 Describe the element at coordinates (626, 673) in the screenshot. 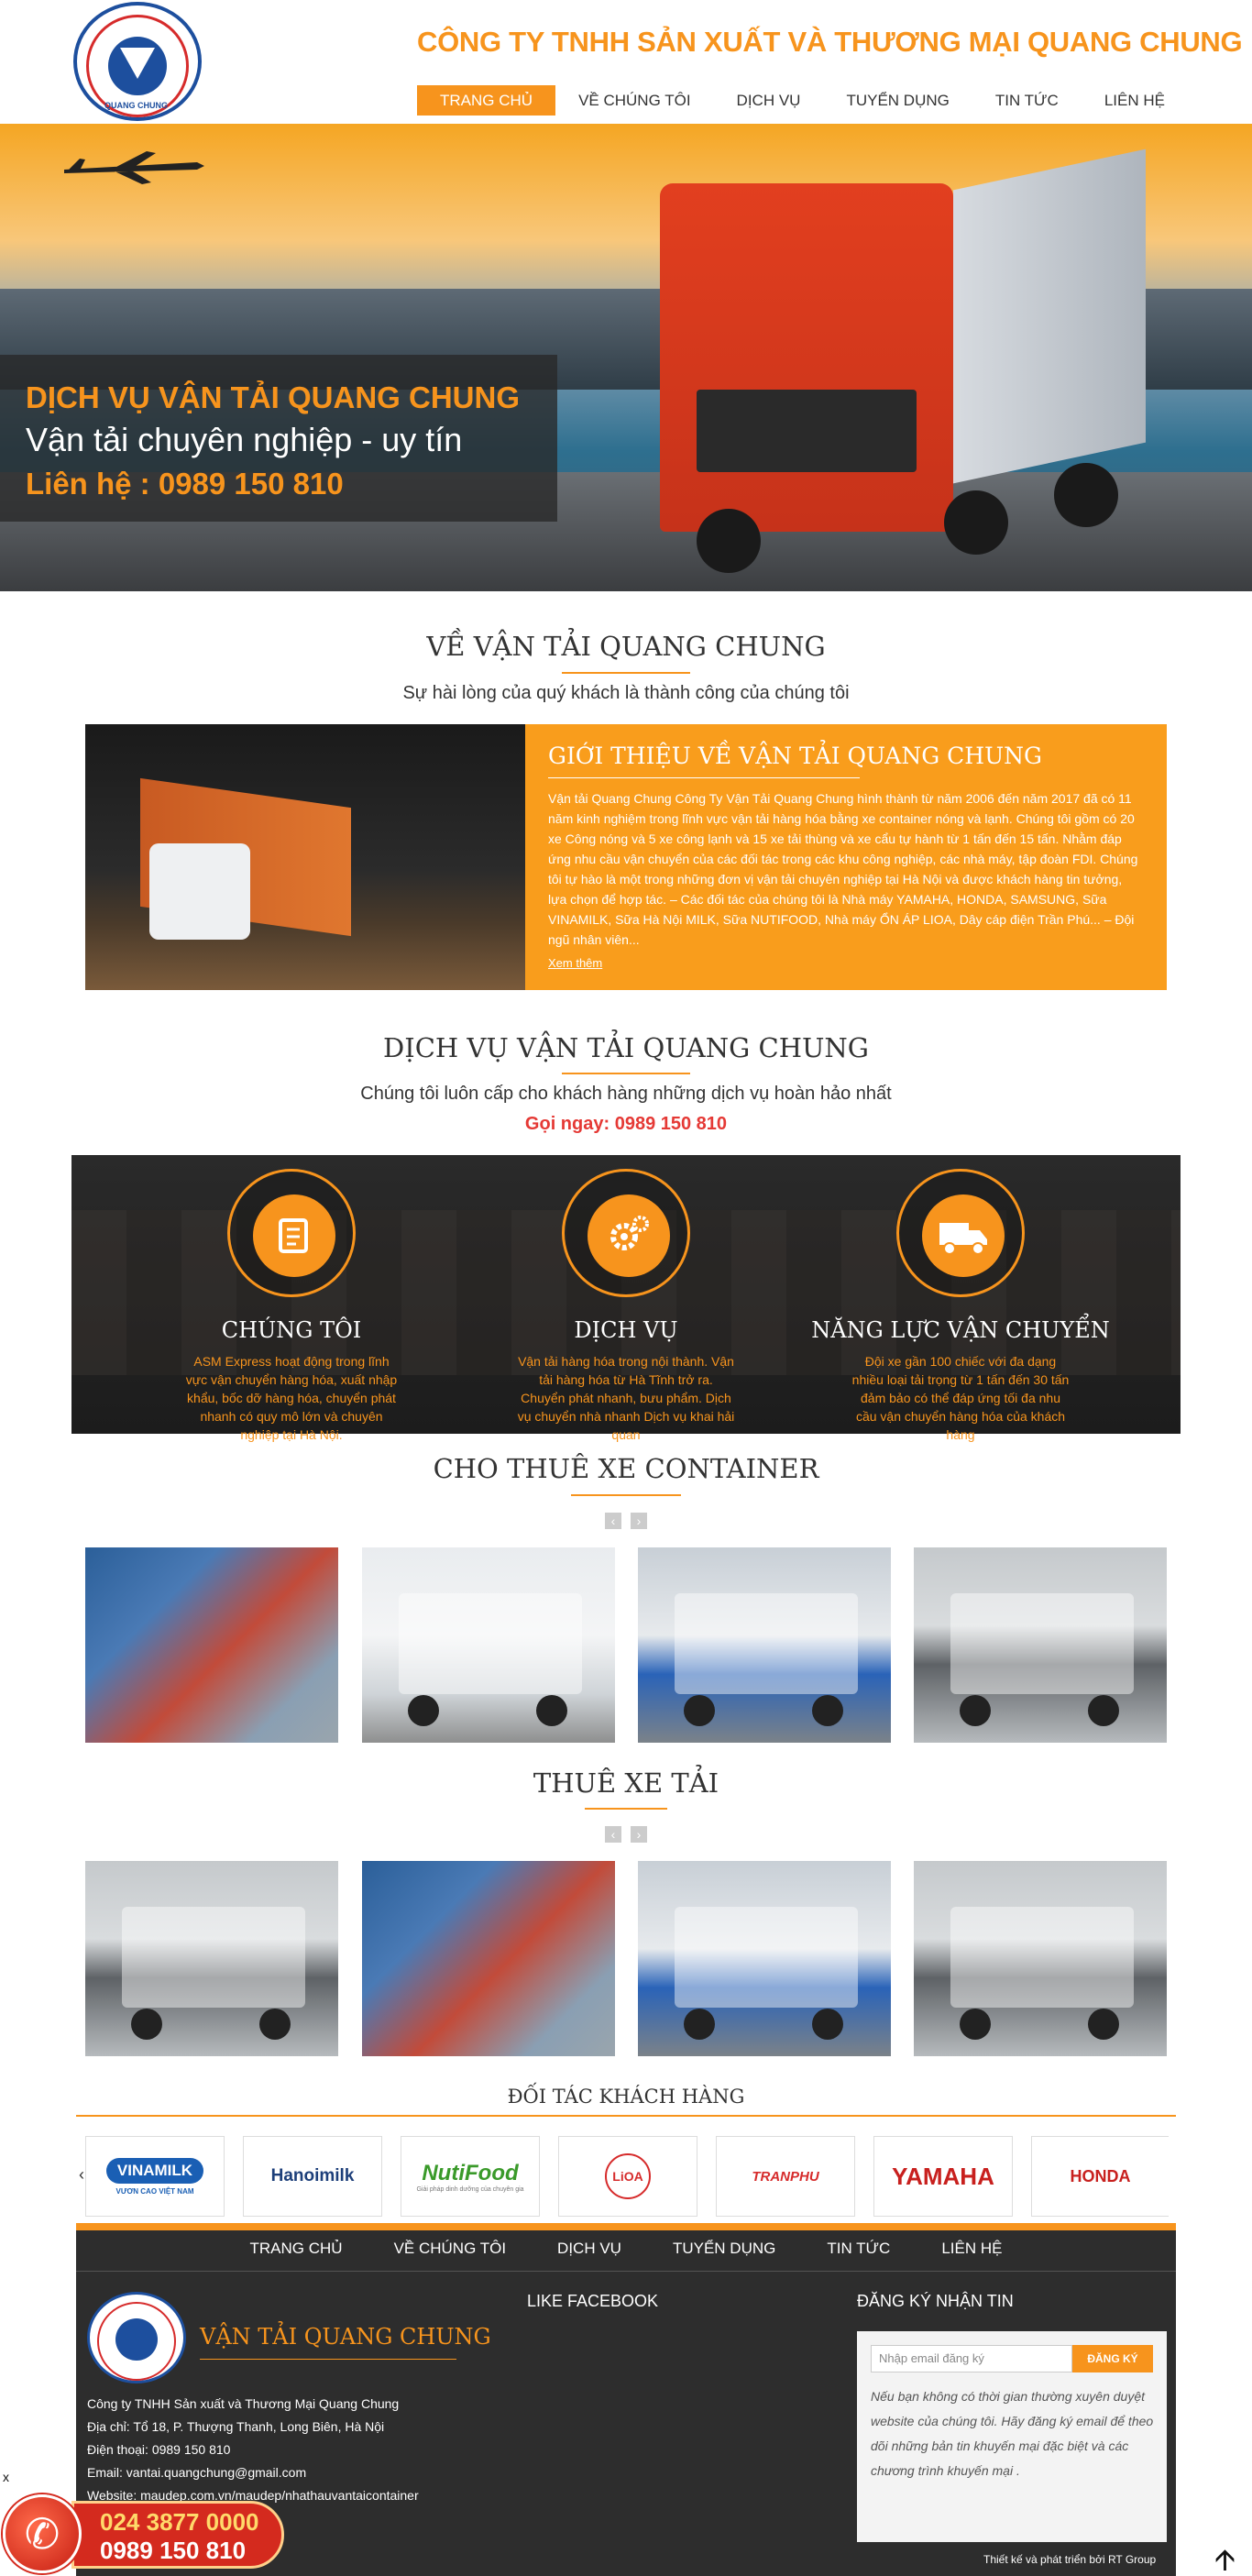

I see `about-underline` at that location.